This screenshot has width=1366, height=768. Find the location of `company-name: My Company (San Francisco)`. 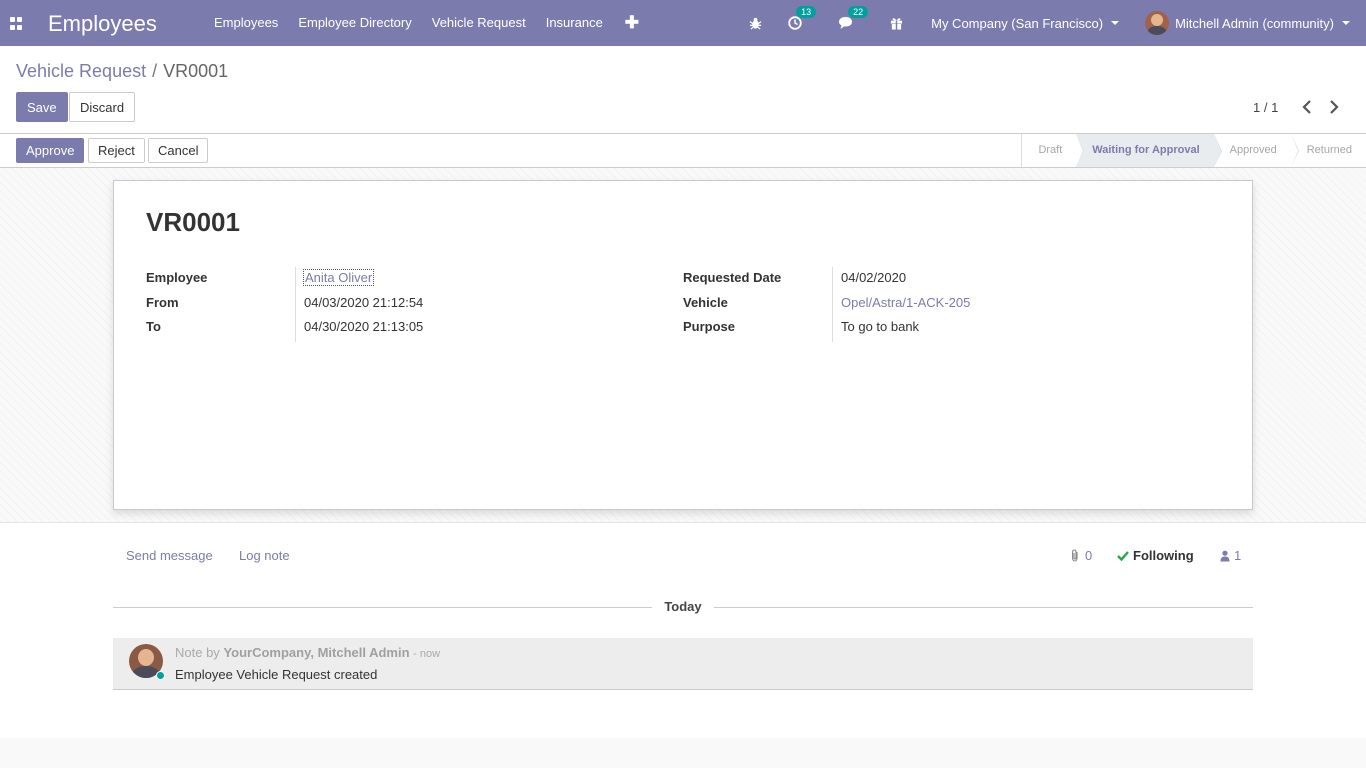

company-name: My Company (San Francisco) is located at coordinates (1017, 23).